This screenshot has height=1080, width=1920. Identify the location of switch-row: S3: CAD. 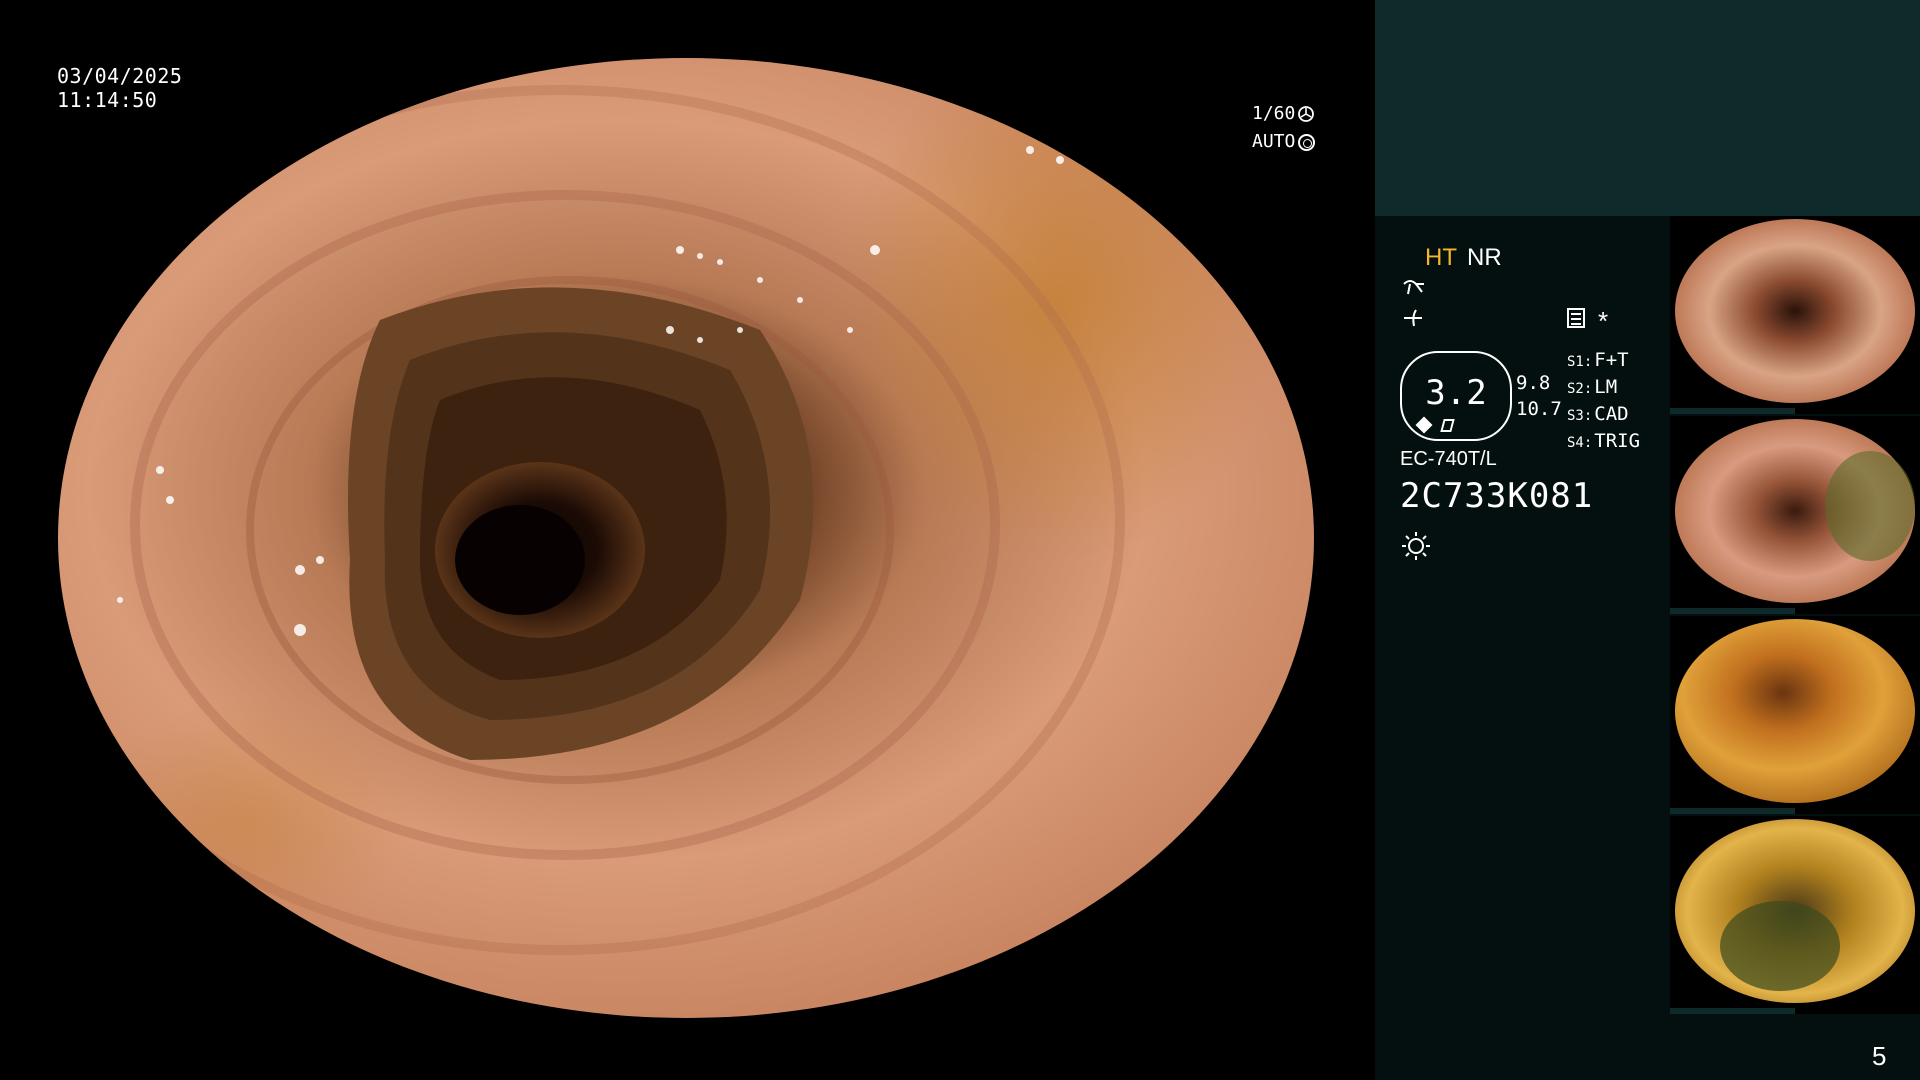
(1598, 414).